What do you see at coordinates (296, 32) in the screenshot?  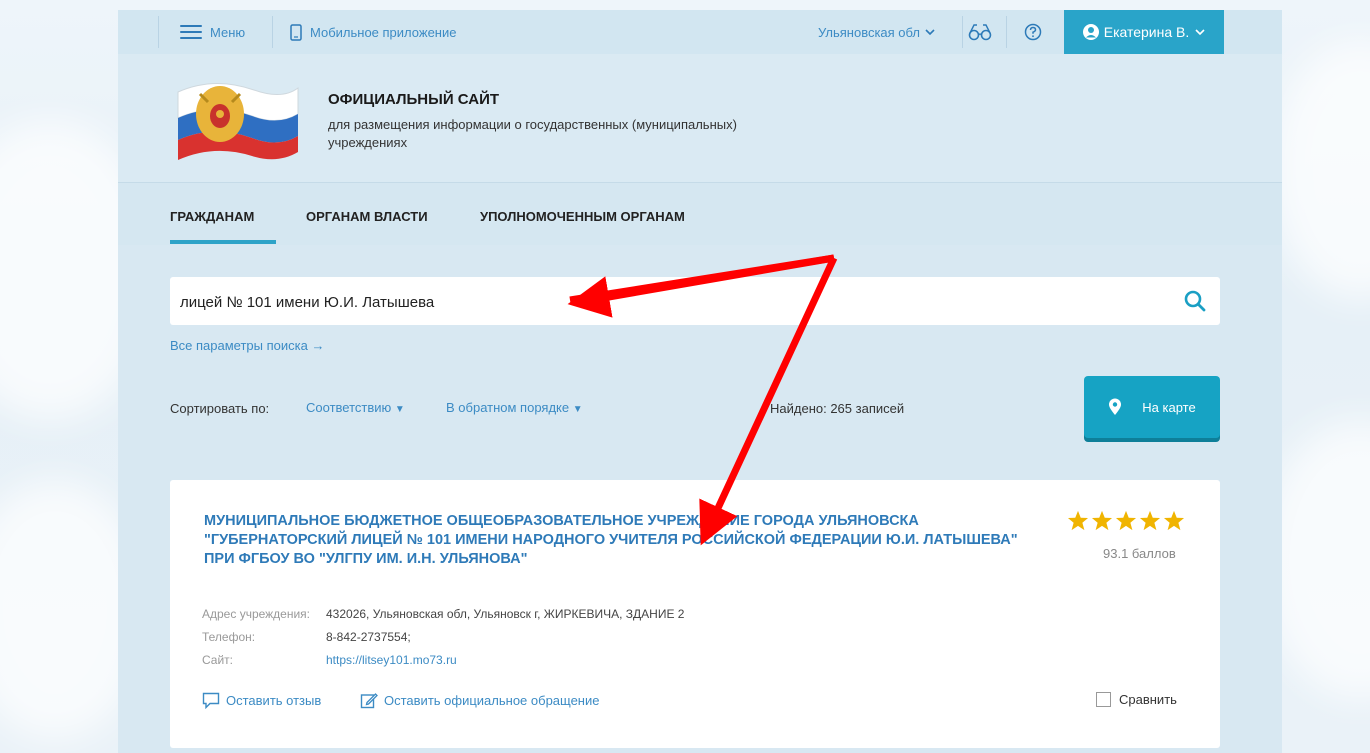 I see `smartphone-icon` at bounding box center [296, 32].